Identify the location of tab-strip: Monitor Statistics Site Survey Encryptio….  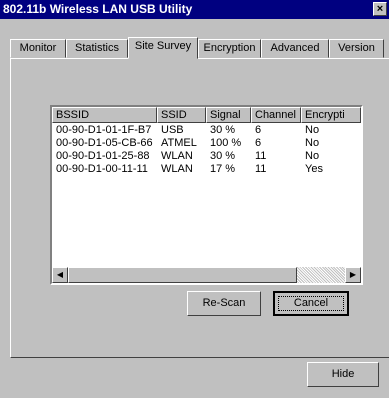
(199, 48).